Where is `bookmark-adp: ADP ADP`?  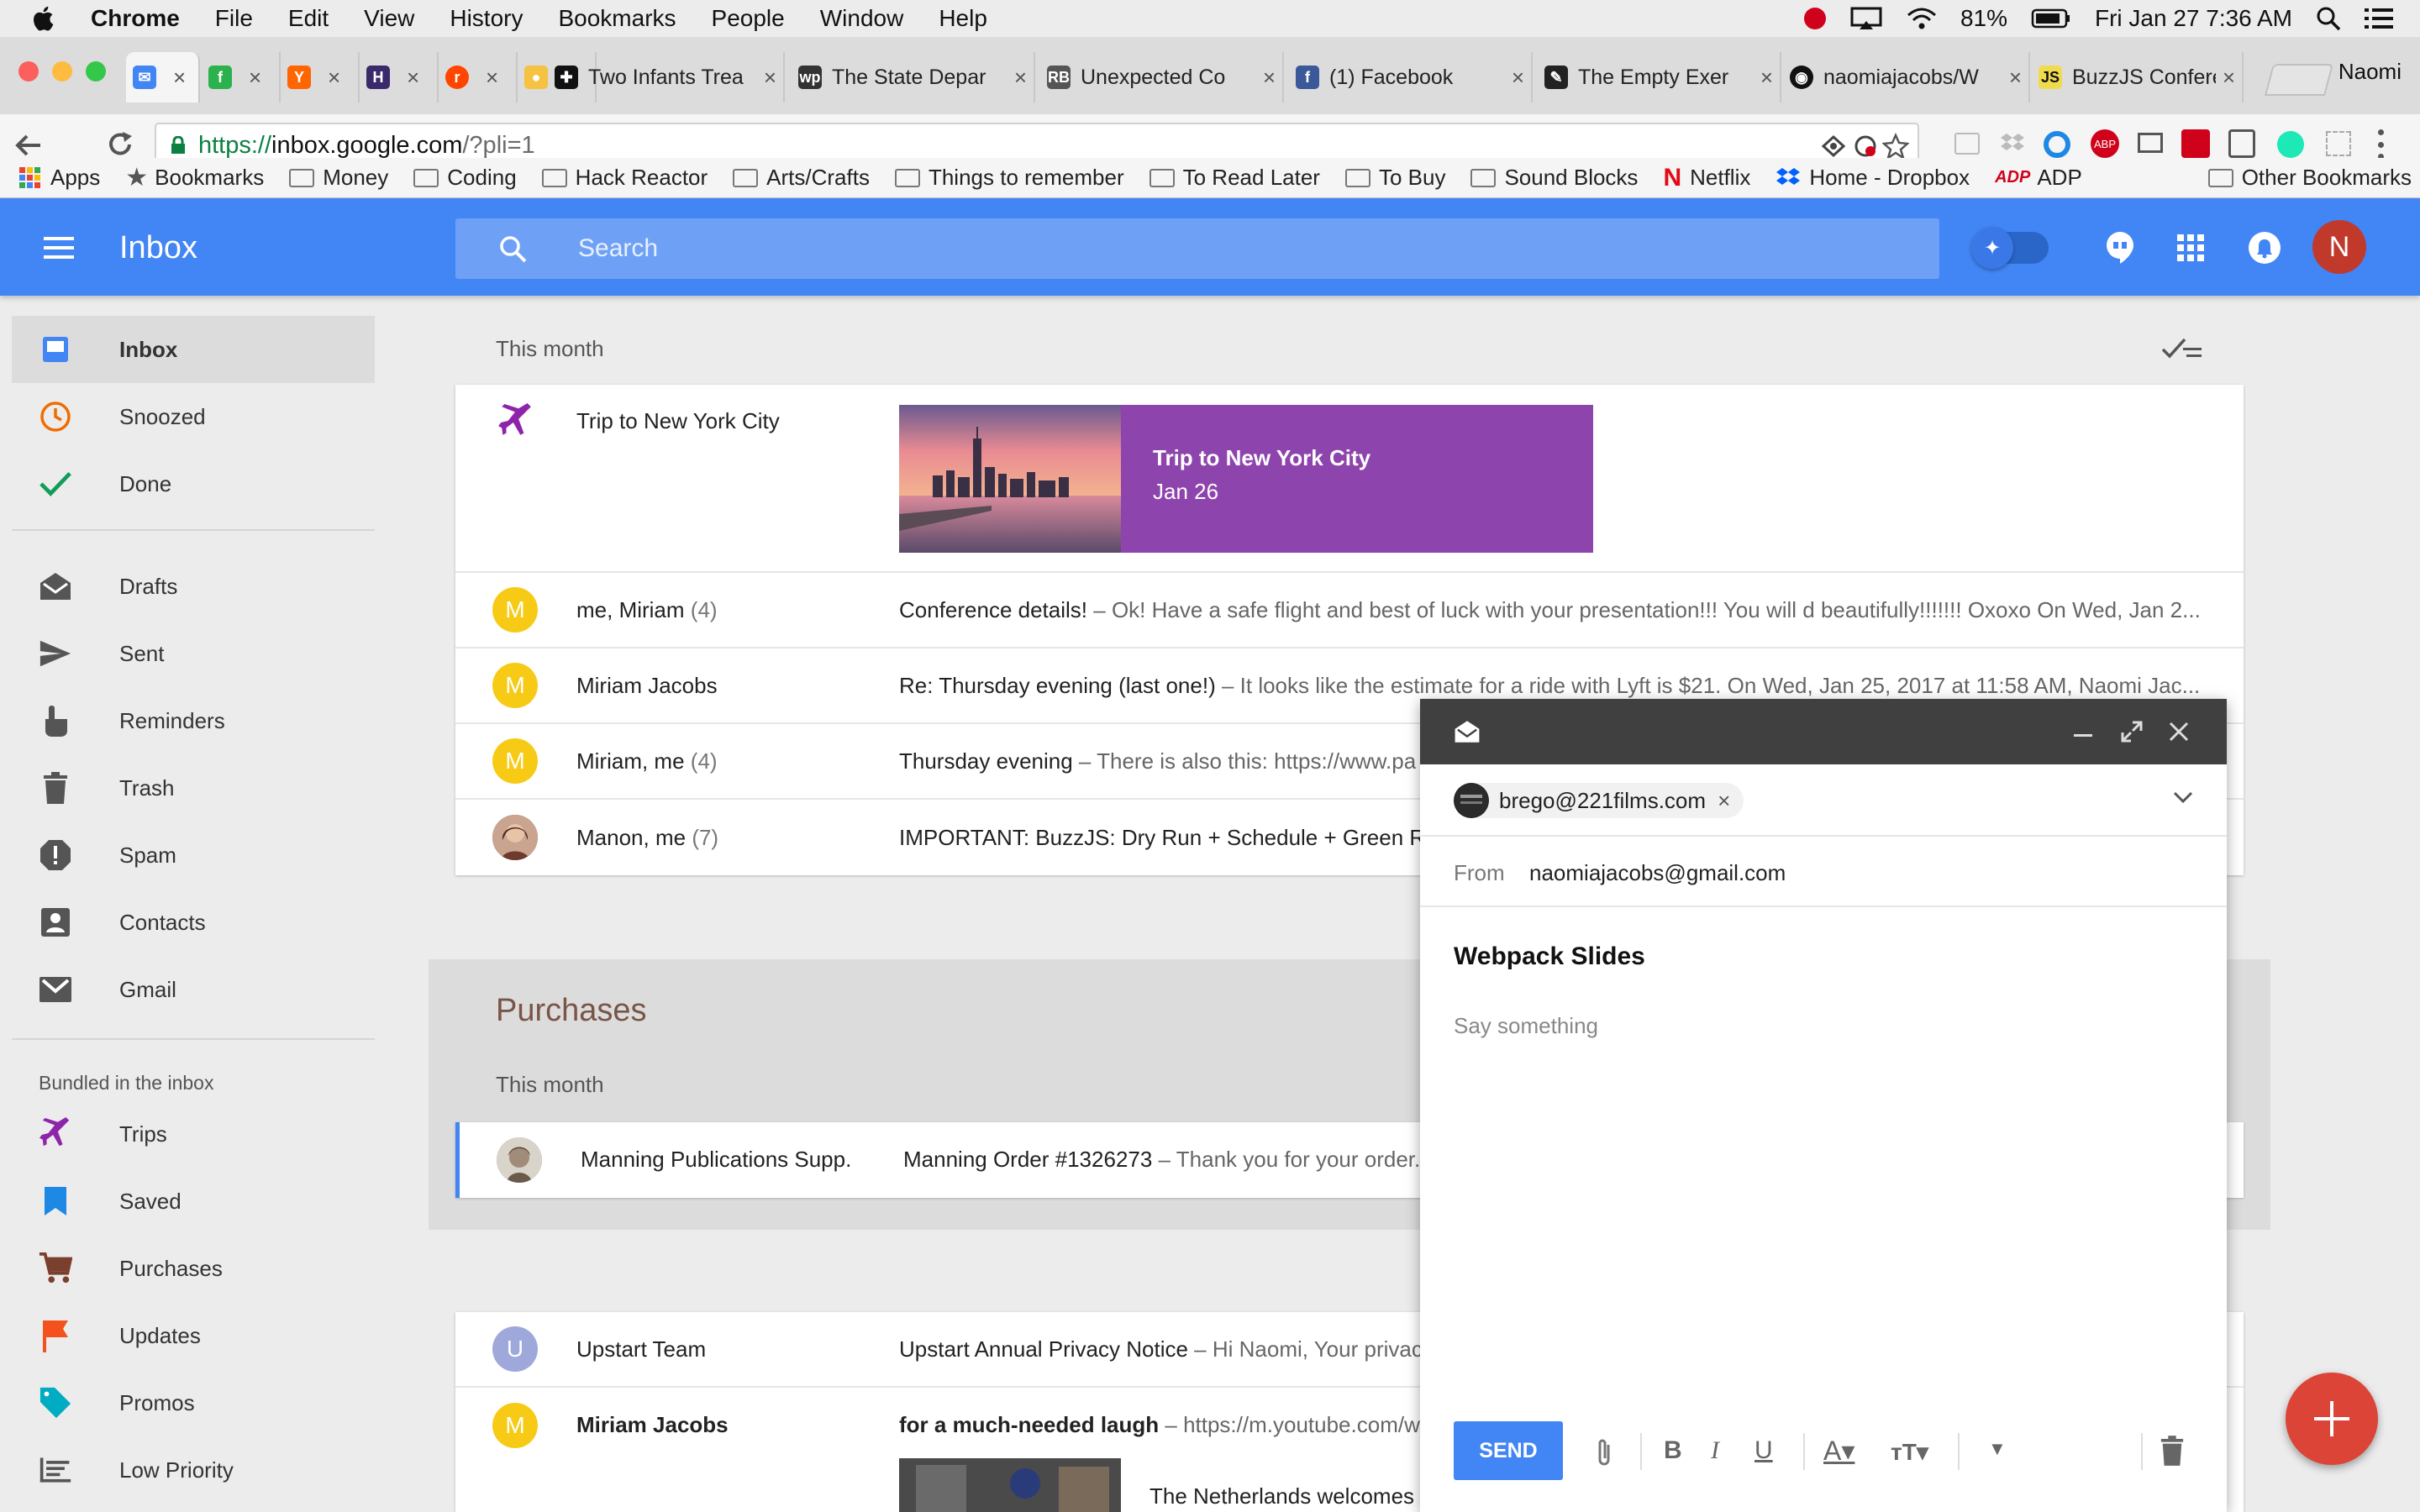 bookmark-adp: ADP ADP is located at coordinates (2039, 178).